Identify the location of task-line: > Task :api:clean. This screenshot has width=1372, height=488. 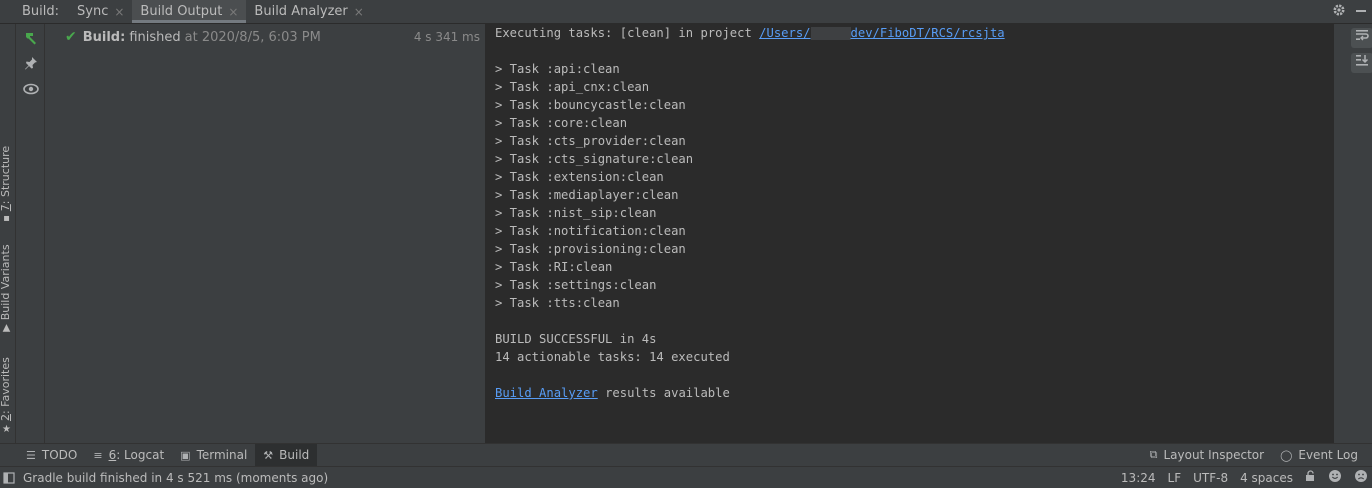
(557, 69).